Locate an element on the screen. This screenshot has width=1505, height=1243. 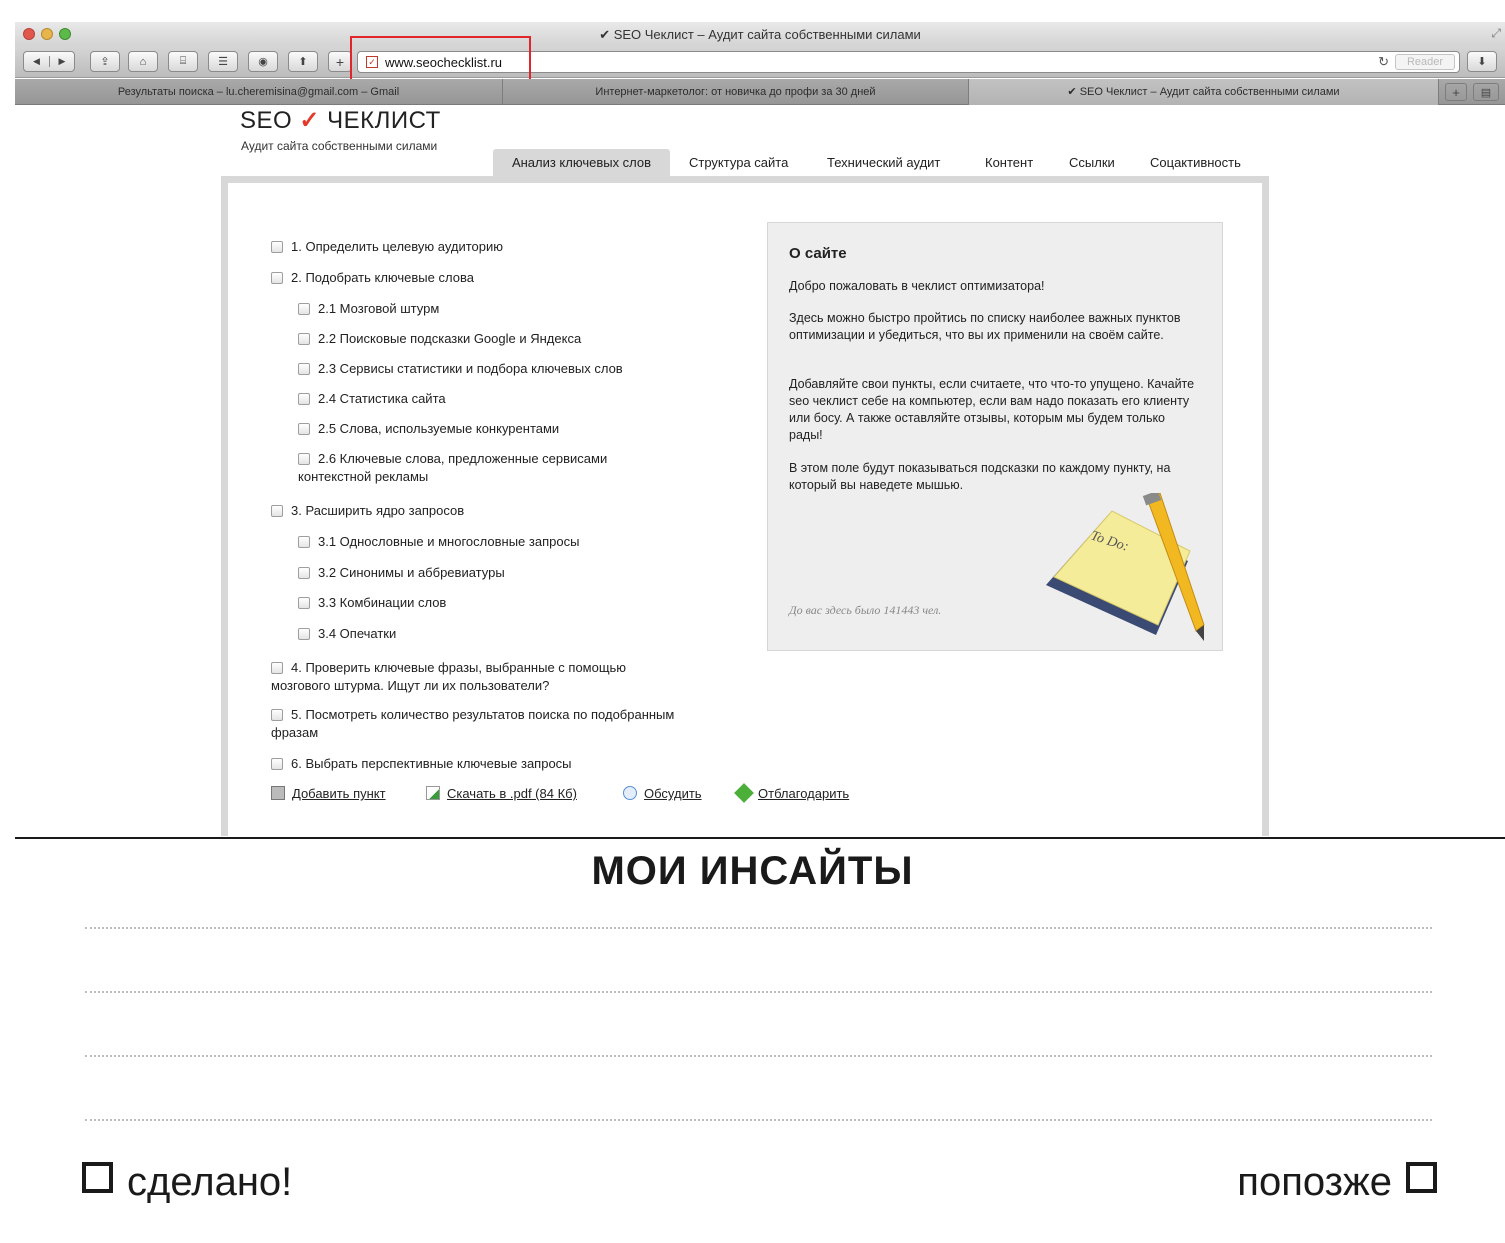
visitor-counter: До вас здесь было 141443 чел. is located at coordinates (865, 610).